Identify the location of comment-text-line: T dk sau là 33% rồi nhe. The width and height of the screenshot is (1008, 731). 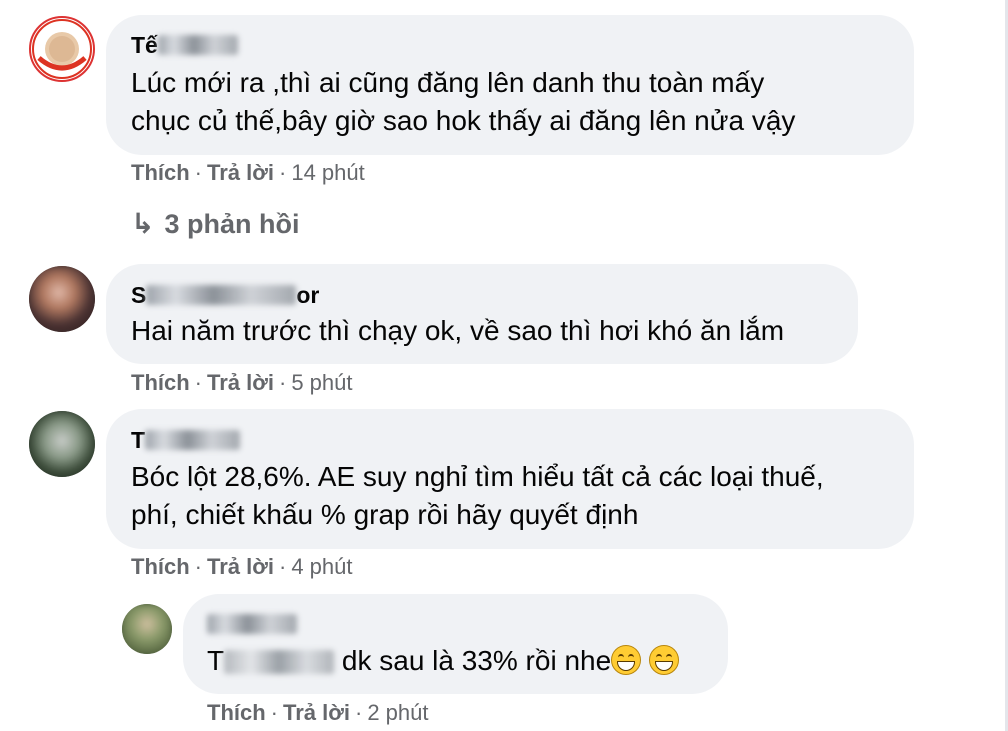
(443, 661).